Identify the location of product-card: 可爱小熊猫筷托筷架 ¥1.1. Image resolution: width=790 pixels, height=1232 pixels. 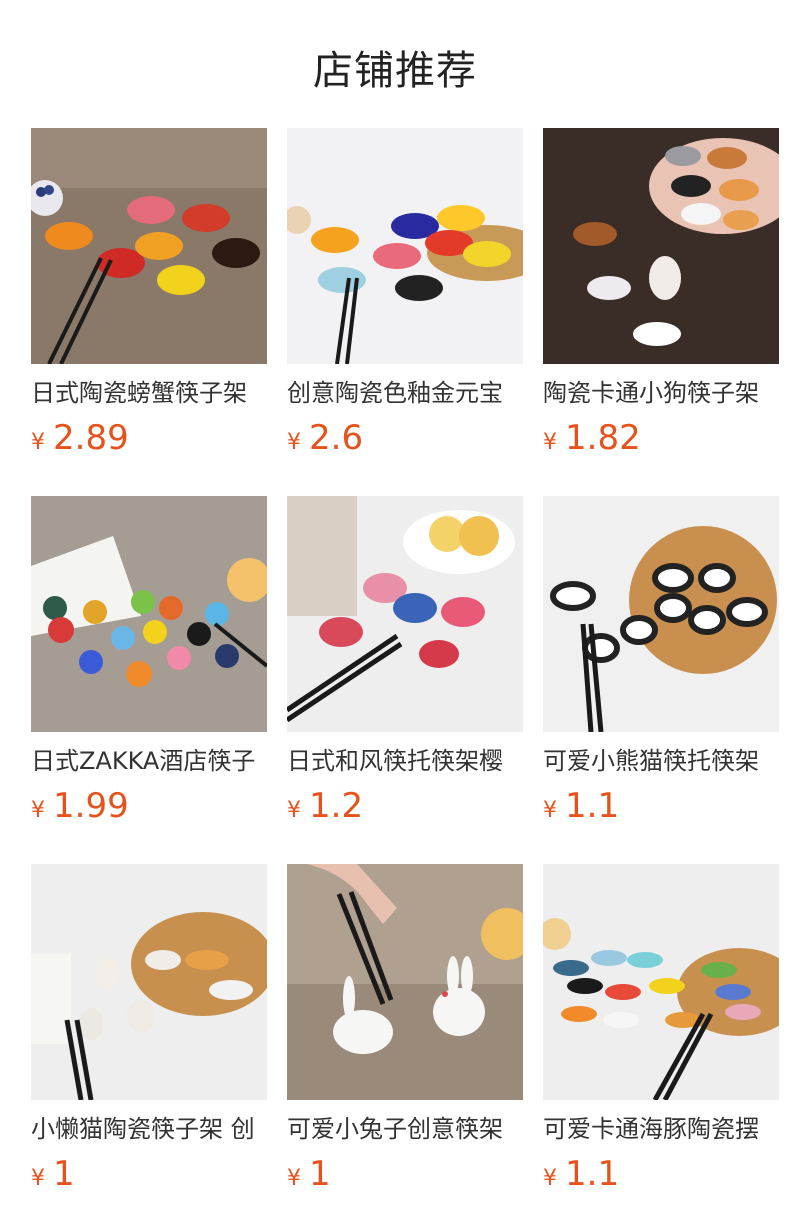
(661, 664).